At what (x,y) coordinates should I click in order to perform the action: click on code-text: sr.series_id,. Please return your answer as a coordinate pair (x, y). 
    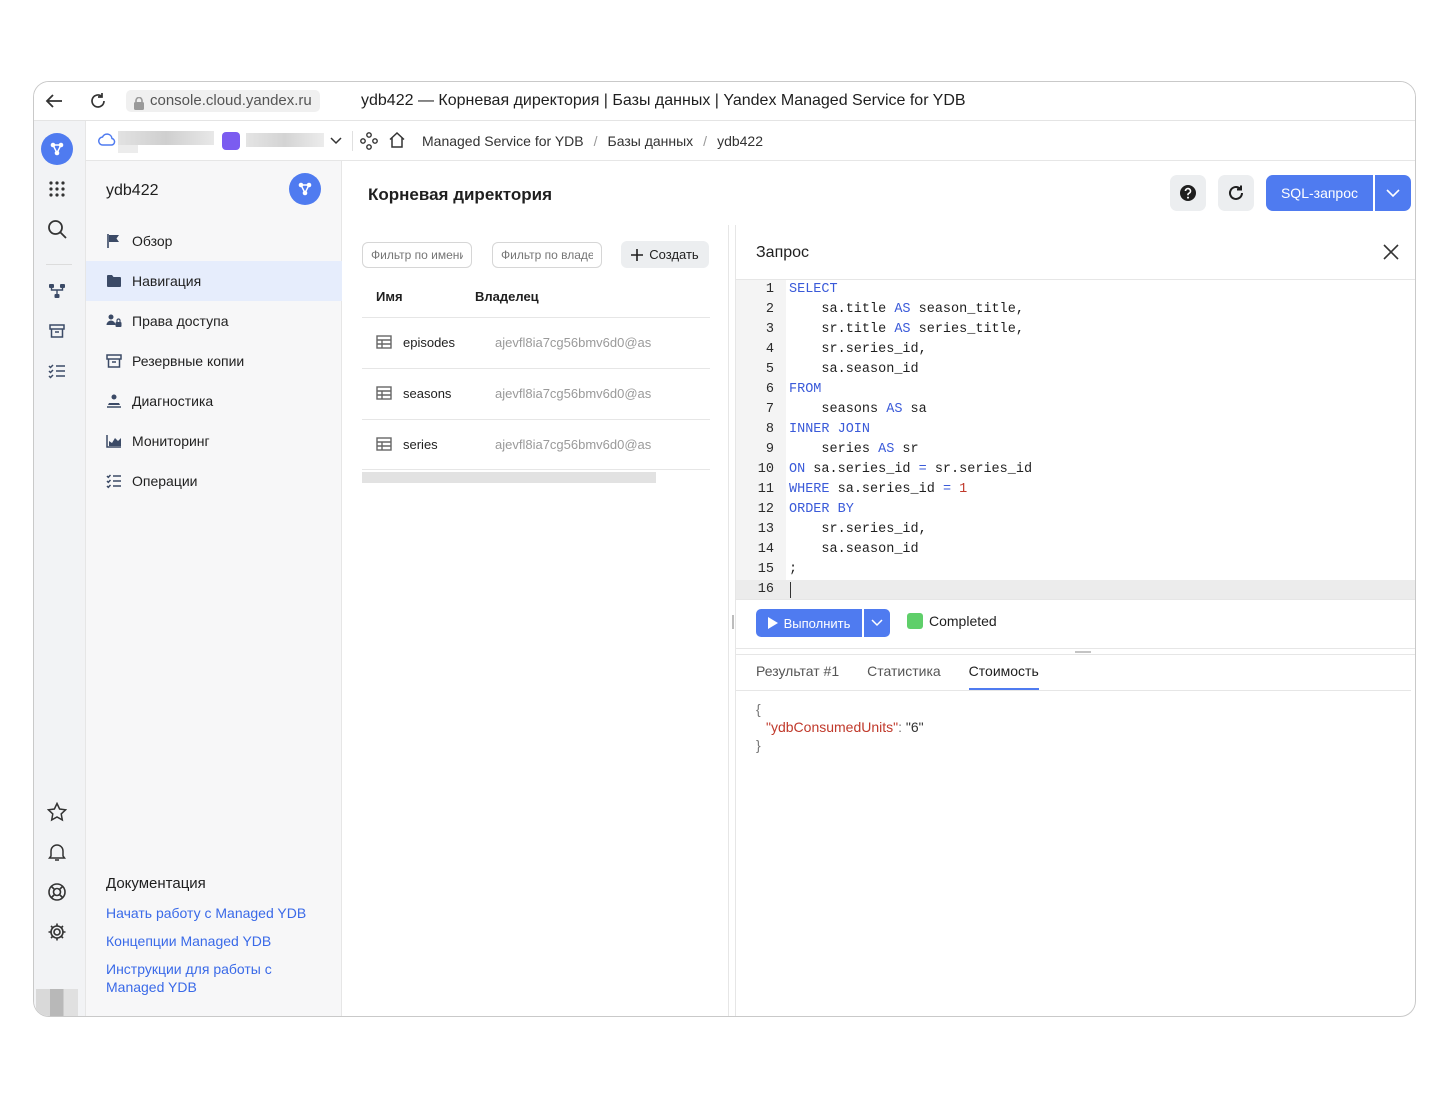
    Looking at the image, I should click on (858, 349).